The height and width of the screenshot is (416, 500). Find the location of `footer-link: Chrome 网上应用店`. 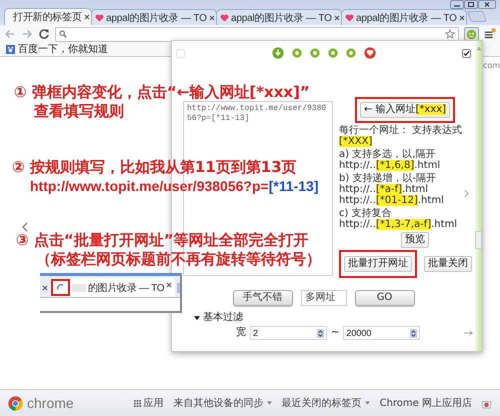

footer-link: Chrome 网上应用店 is located at coordinates (436, 403).